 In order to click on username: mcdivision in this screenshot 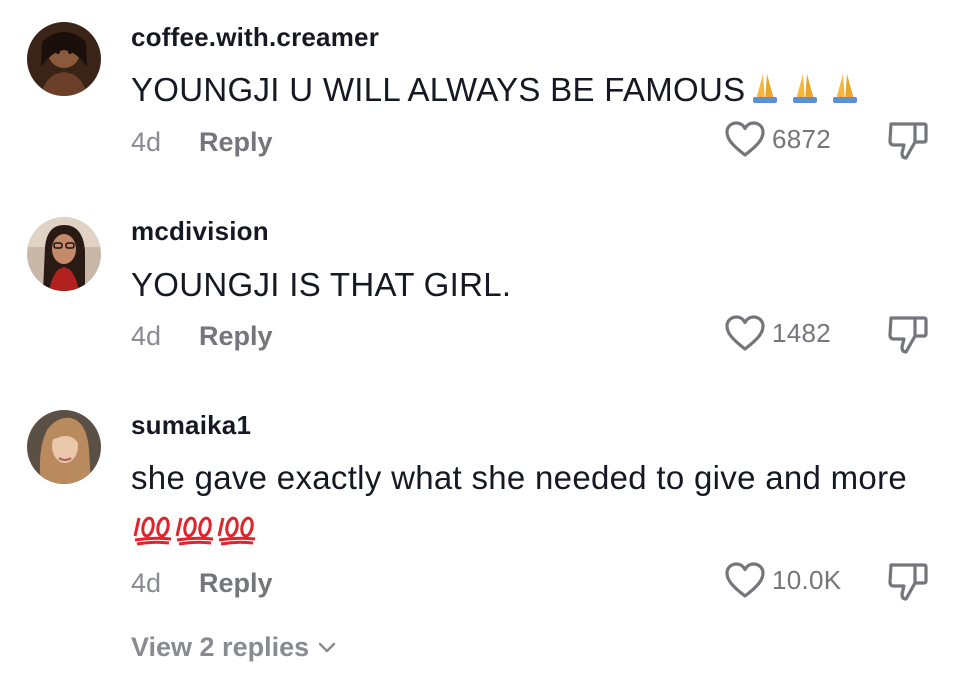, I will do `click(200, 231)`.